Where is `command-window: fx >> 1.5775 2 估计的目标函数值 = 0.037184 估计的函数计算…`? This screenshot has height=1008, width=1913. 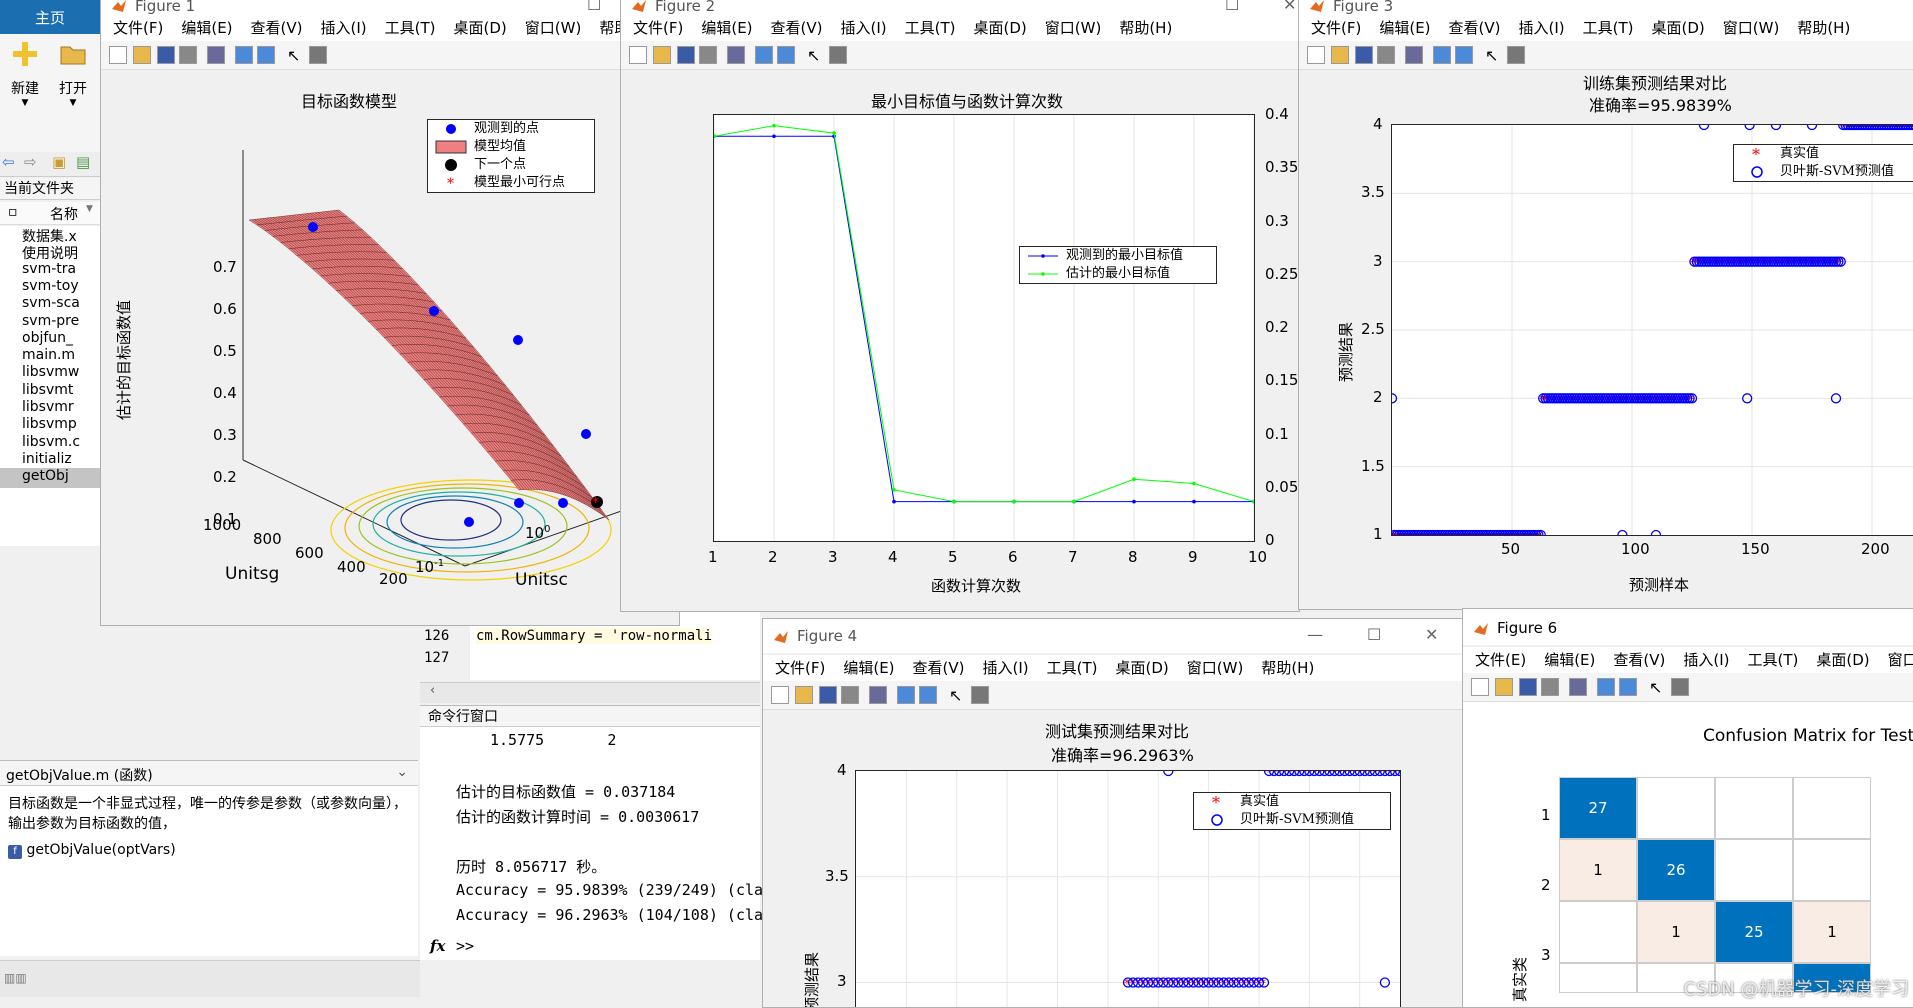 command-window: fx >> 1.5775 2 估计的目标函数值 = 0.037184 估计的函数计算… is located at coordinates (591, 843).